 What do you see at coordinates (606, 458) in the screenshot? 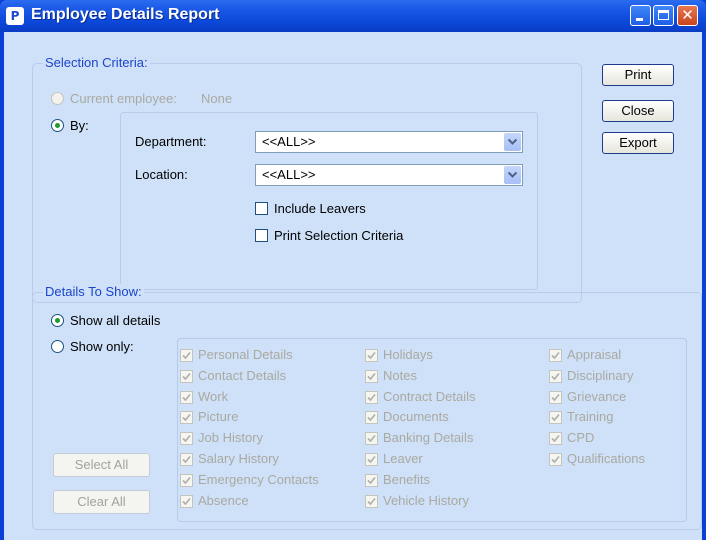
I see `detail-checkbox-label: Qualifications` at bounding box center [606, 458].